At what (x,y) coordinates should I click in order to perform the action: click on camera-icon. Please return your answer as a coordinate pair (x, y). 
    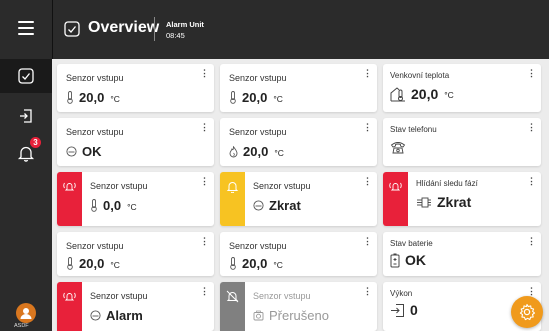
    Looking at the image, I should click on (258, 315).